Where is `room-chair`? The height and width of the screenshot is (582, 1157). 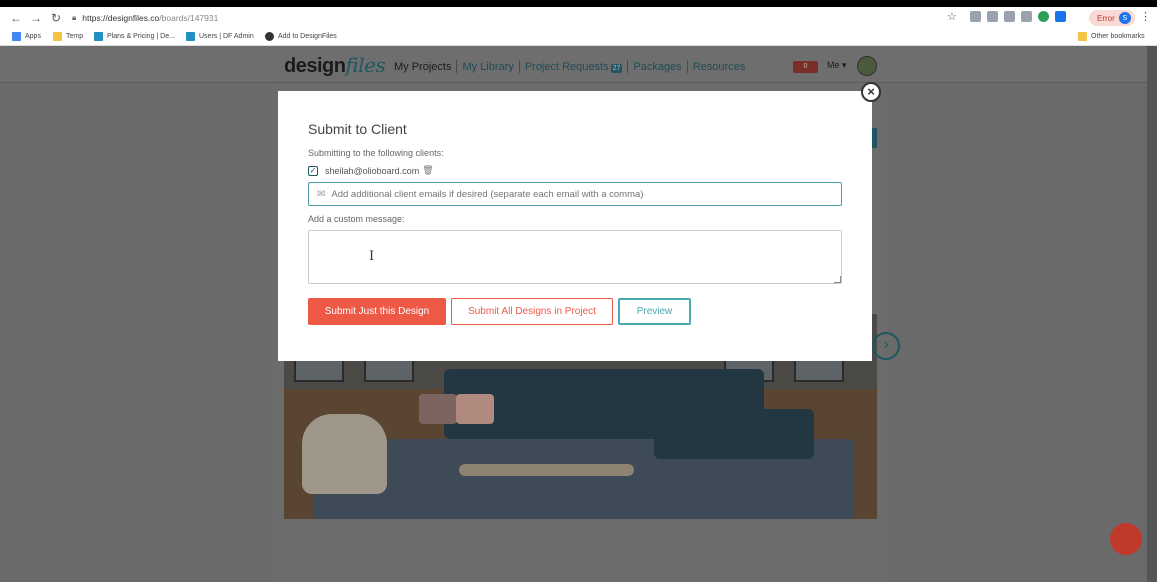
room-chair is located at coordinates (344, 454).